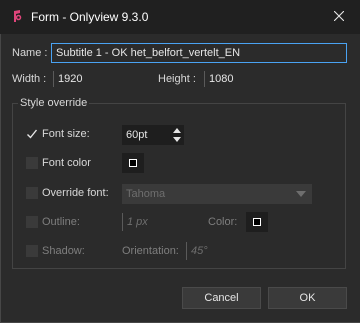  I want to click on close-icon, so click(339, 16).